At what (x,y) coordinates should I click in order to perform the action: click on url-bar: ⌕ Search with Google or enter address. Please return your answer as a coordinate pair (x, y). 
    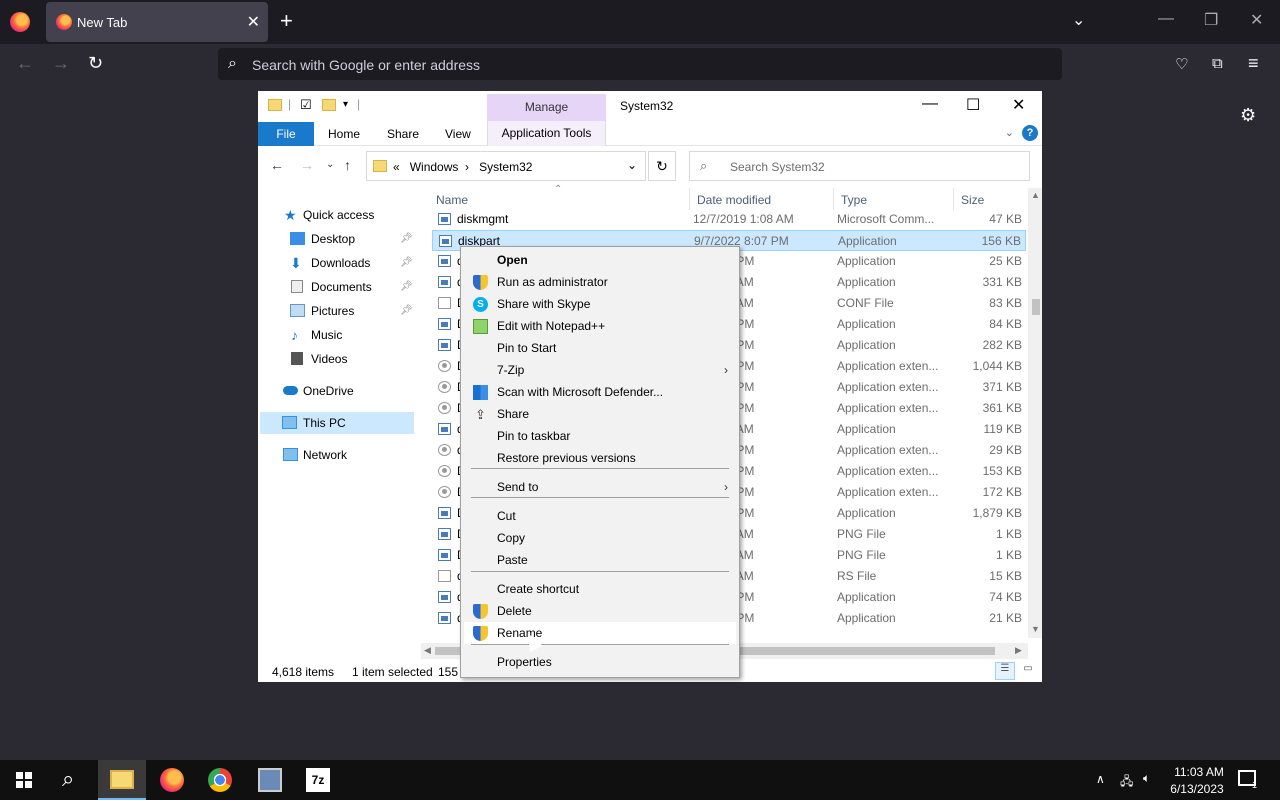
    Looking at the image, I should click on (640, 64).